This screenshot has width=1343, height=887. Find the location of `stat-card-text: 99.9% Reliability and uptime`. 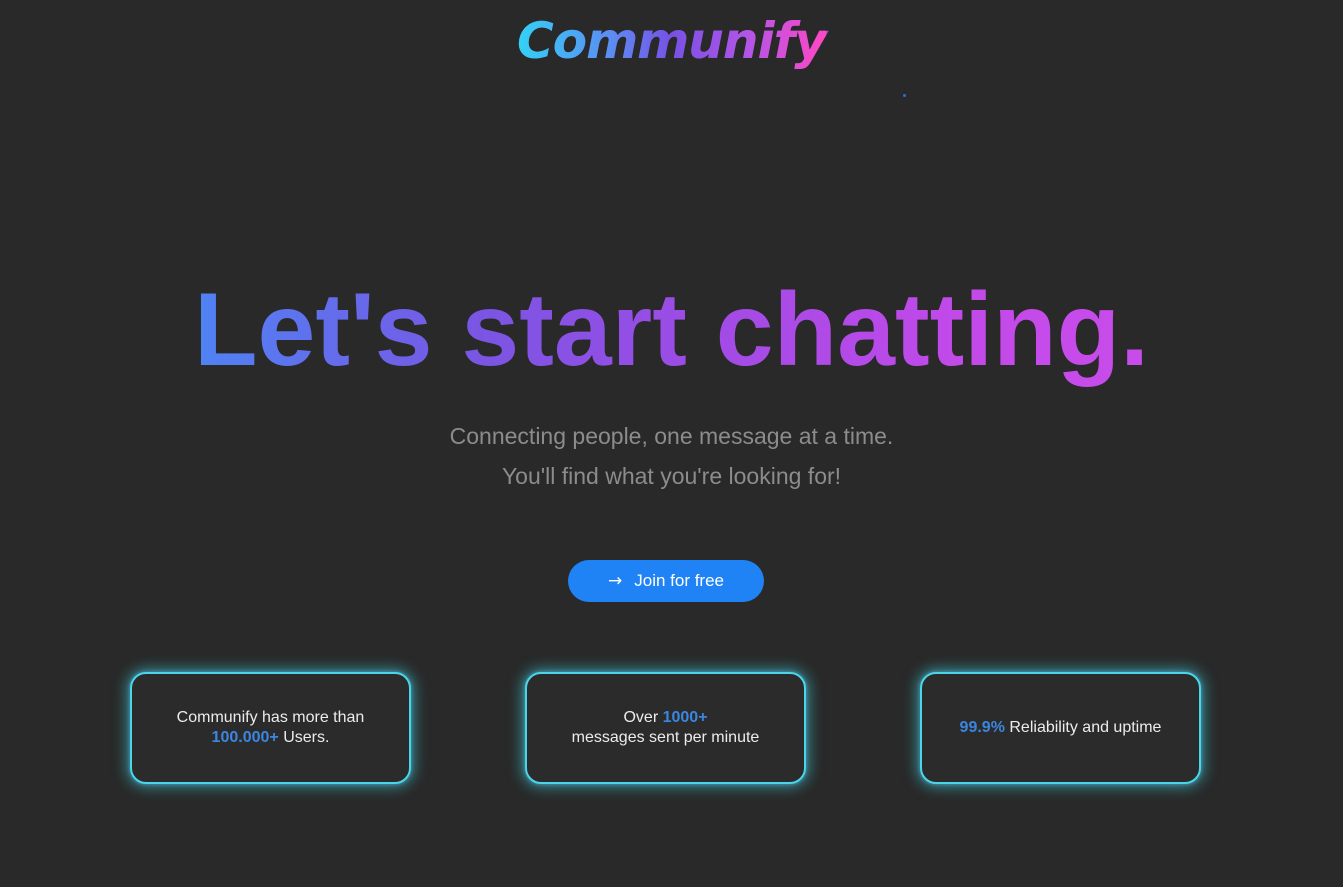

stat-card-text: 99.9% Reliability and uptime is located at coordinates (1061, 728).